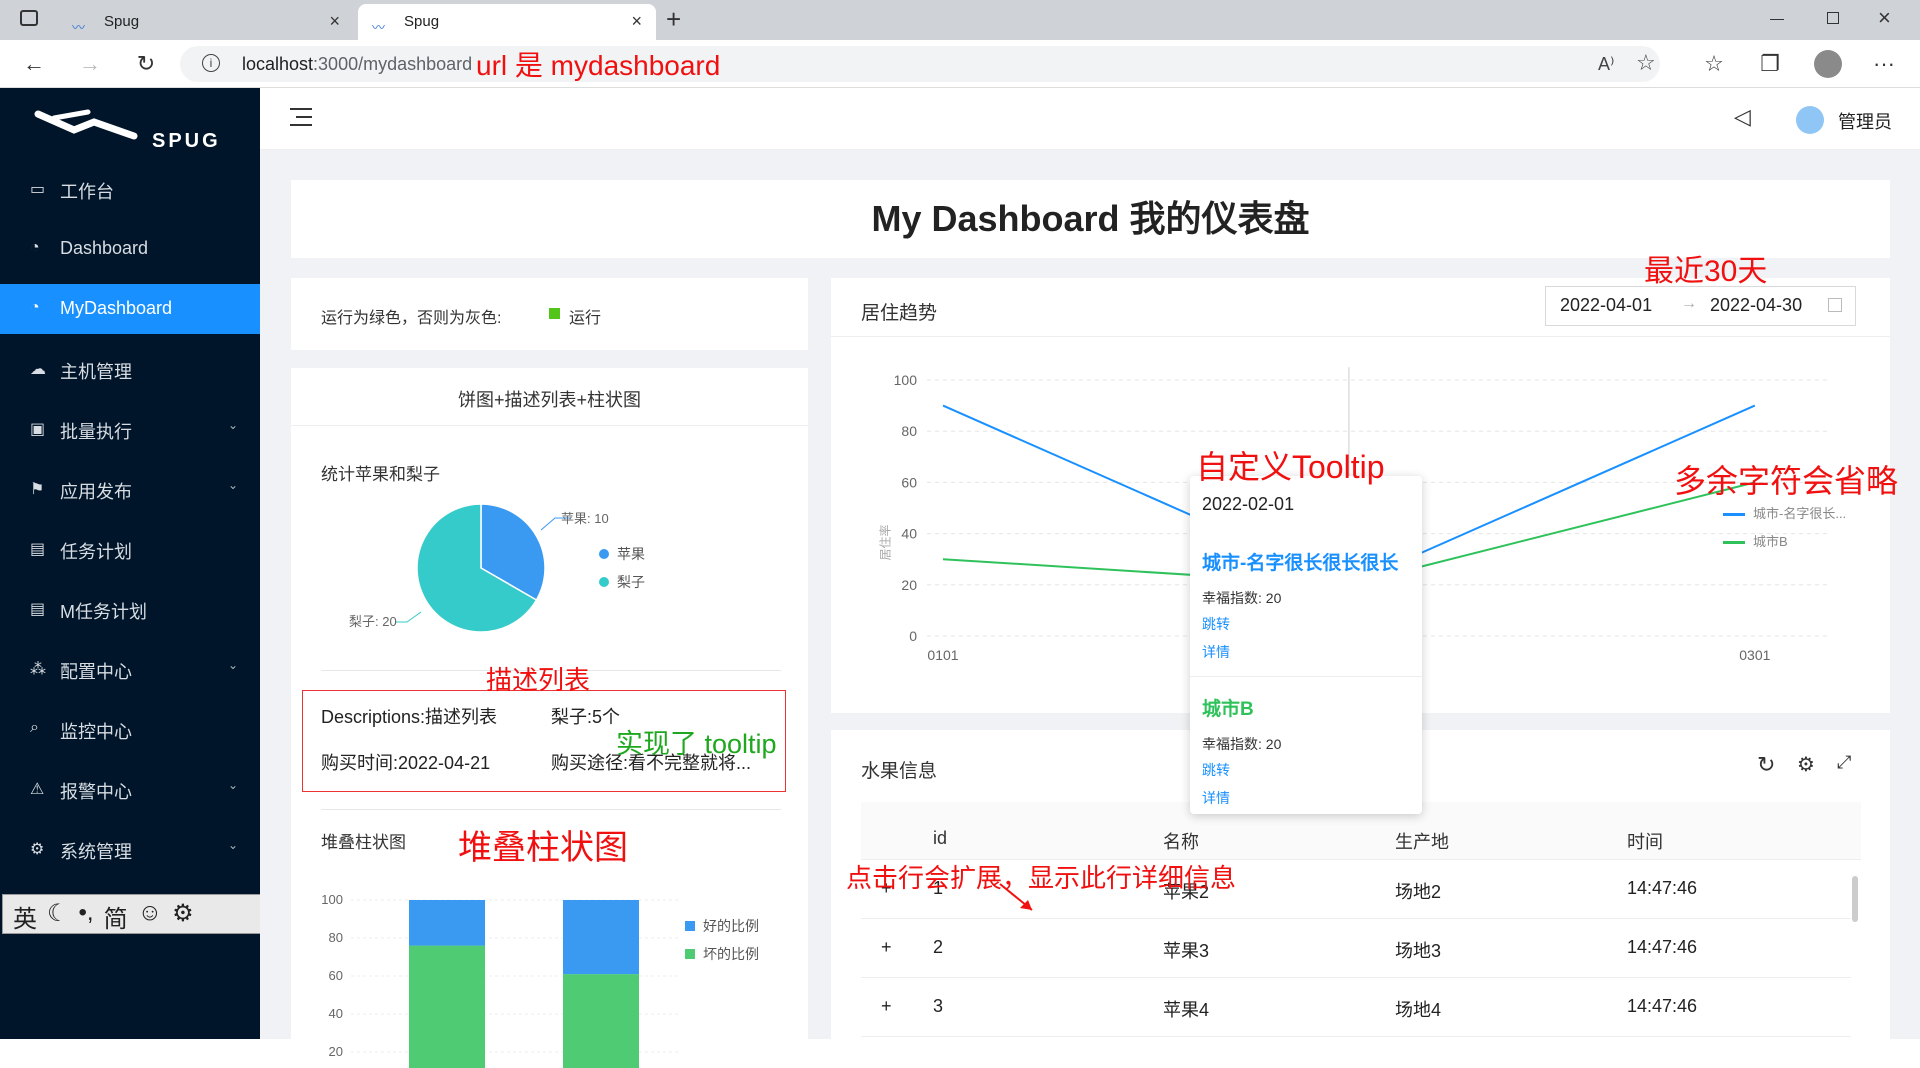 The height and width of the screenshot is (1068, 1920). Describe the element at coordinates (1662, 1006) in the screenshot. I see `table-cell: 14:47:46` at that location.